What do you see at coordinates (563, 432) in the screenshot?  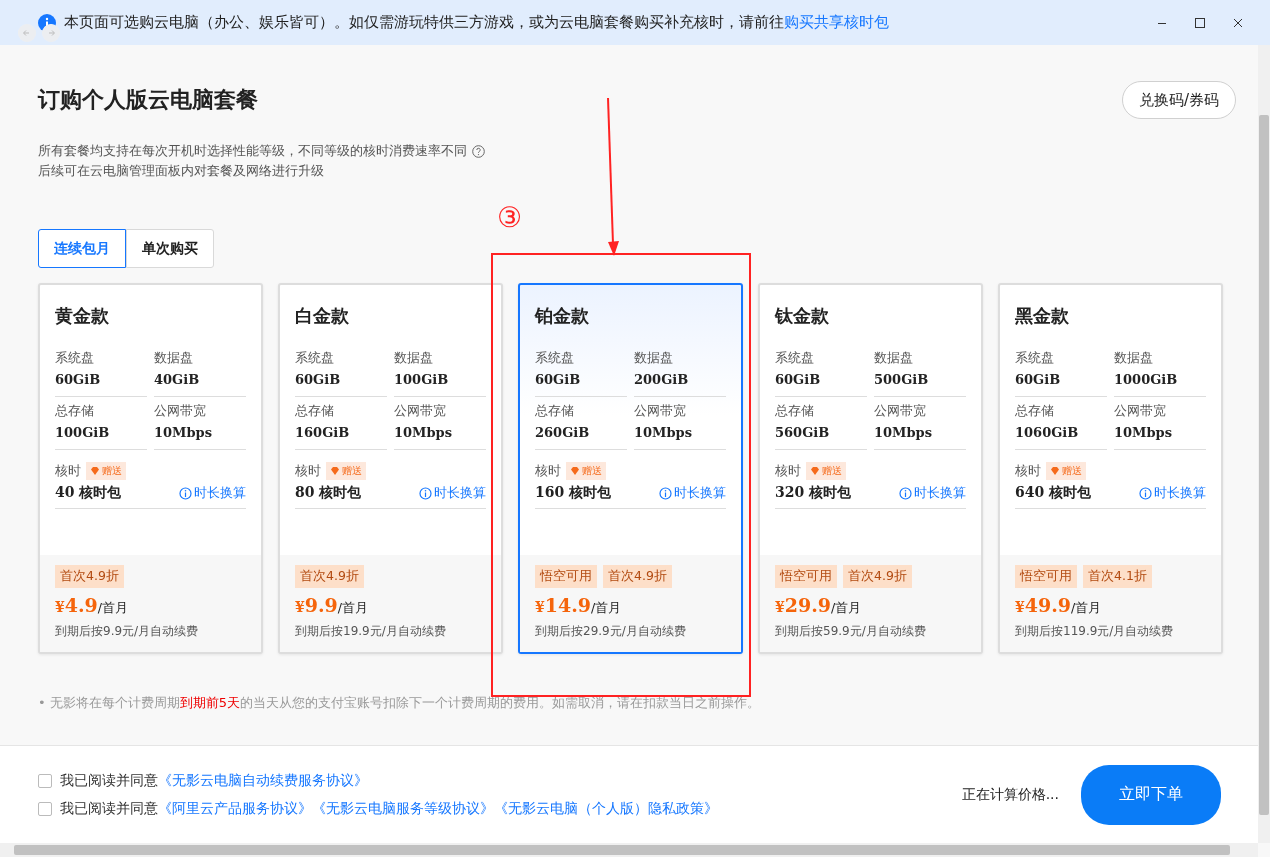 I see `spec-value: 260GiB` at bounding box center [563, 432].